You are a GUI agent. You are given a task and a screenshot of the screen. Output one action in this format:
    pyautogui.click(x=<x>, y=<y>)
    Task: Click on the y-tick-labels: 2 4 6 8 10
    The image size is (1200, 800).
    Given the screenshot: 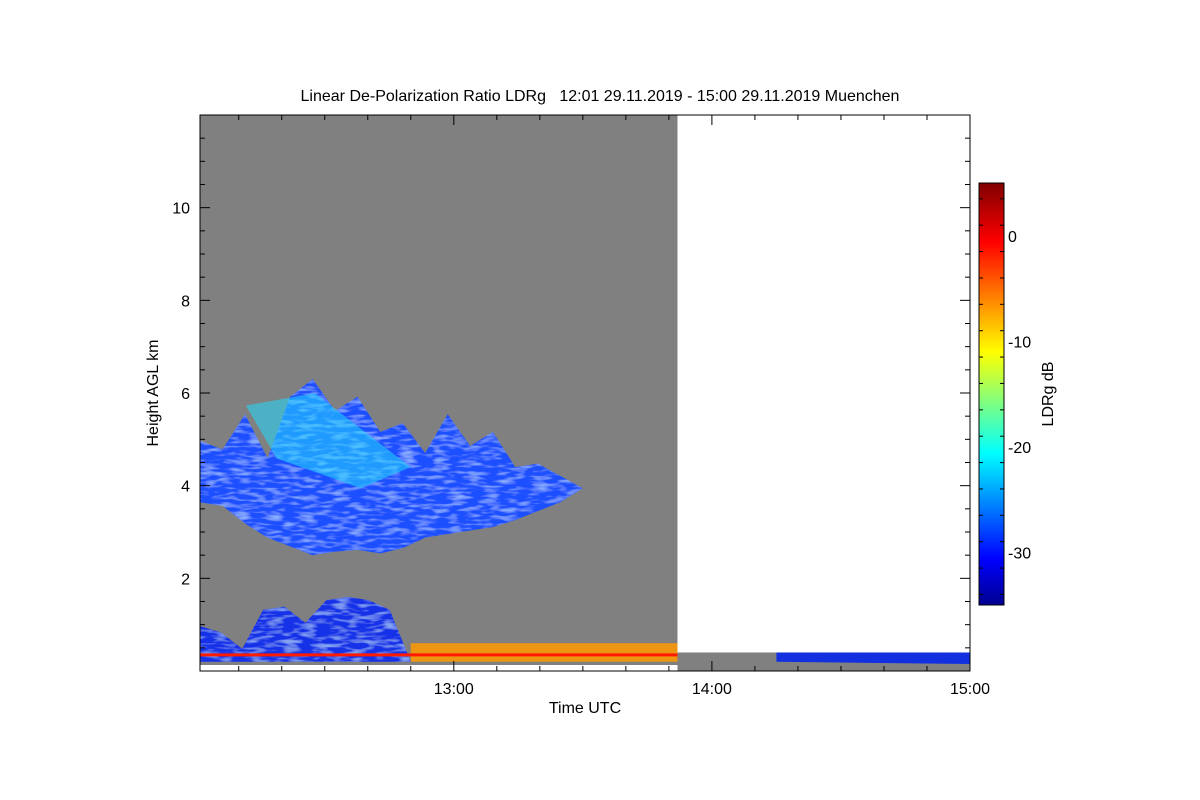 What is the action you would take?
    pyautogui.click(x=181, y=395)
    